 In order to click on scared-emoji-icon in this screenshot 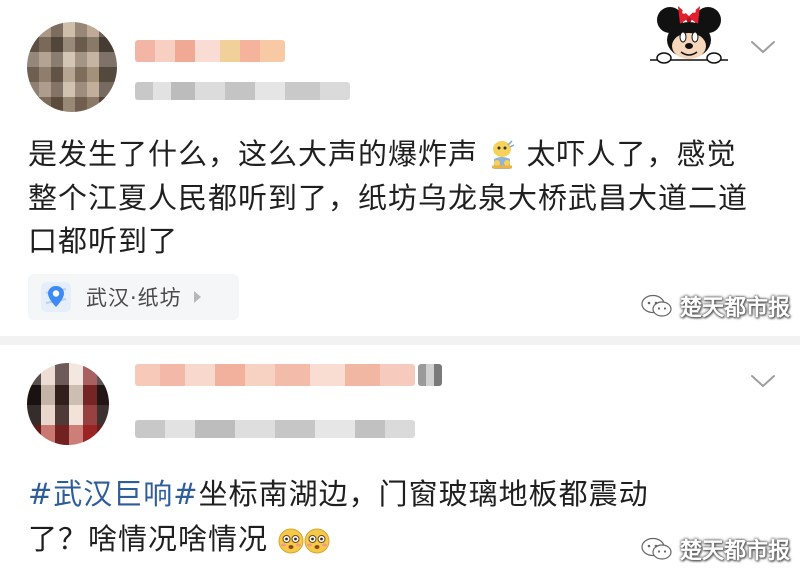, I will do `click(503, 154)`.